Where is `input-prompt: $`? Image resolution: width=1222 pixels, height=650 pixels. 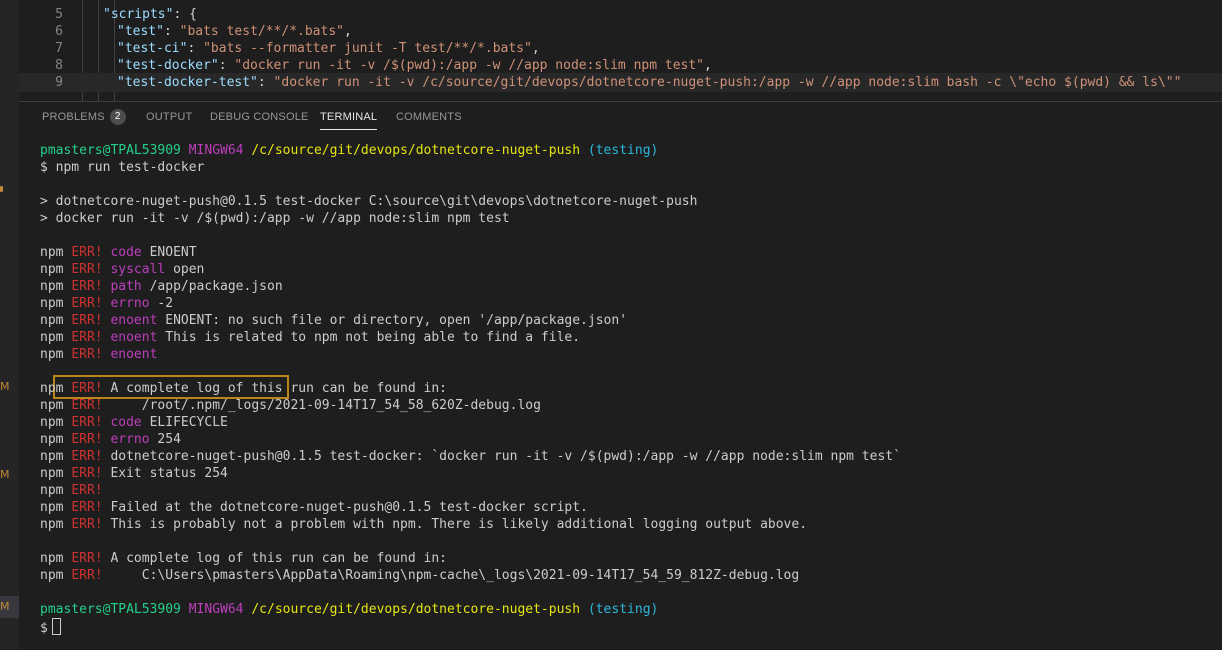
input-prompt: $ is located at coordinates (50, 627).